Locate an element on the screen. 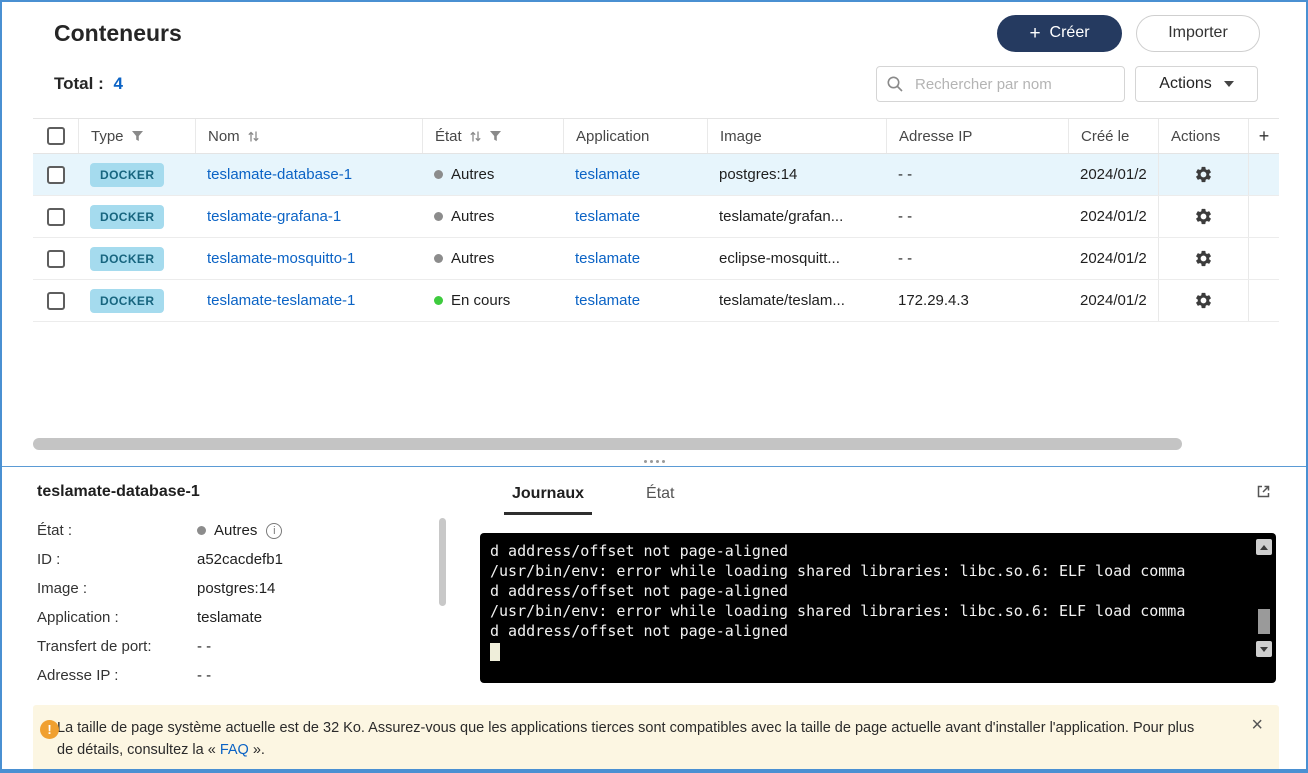 The image size is (1308, 773). faq-link: FAQ is located at coordinates (234, 750).